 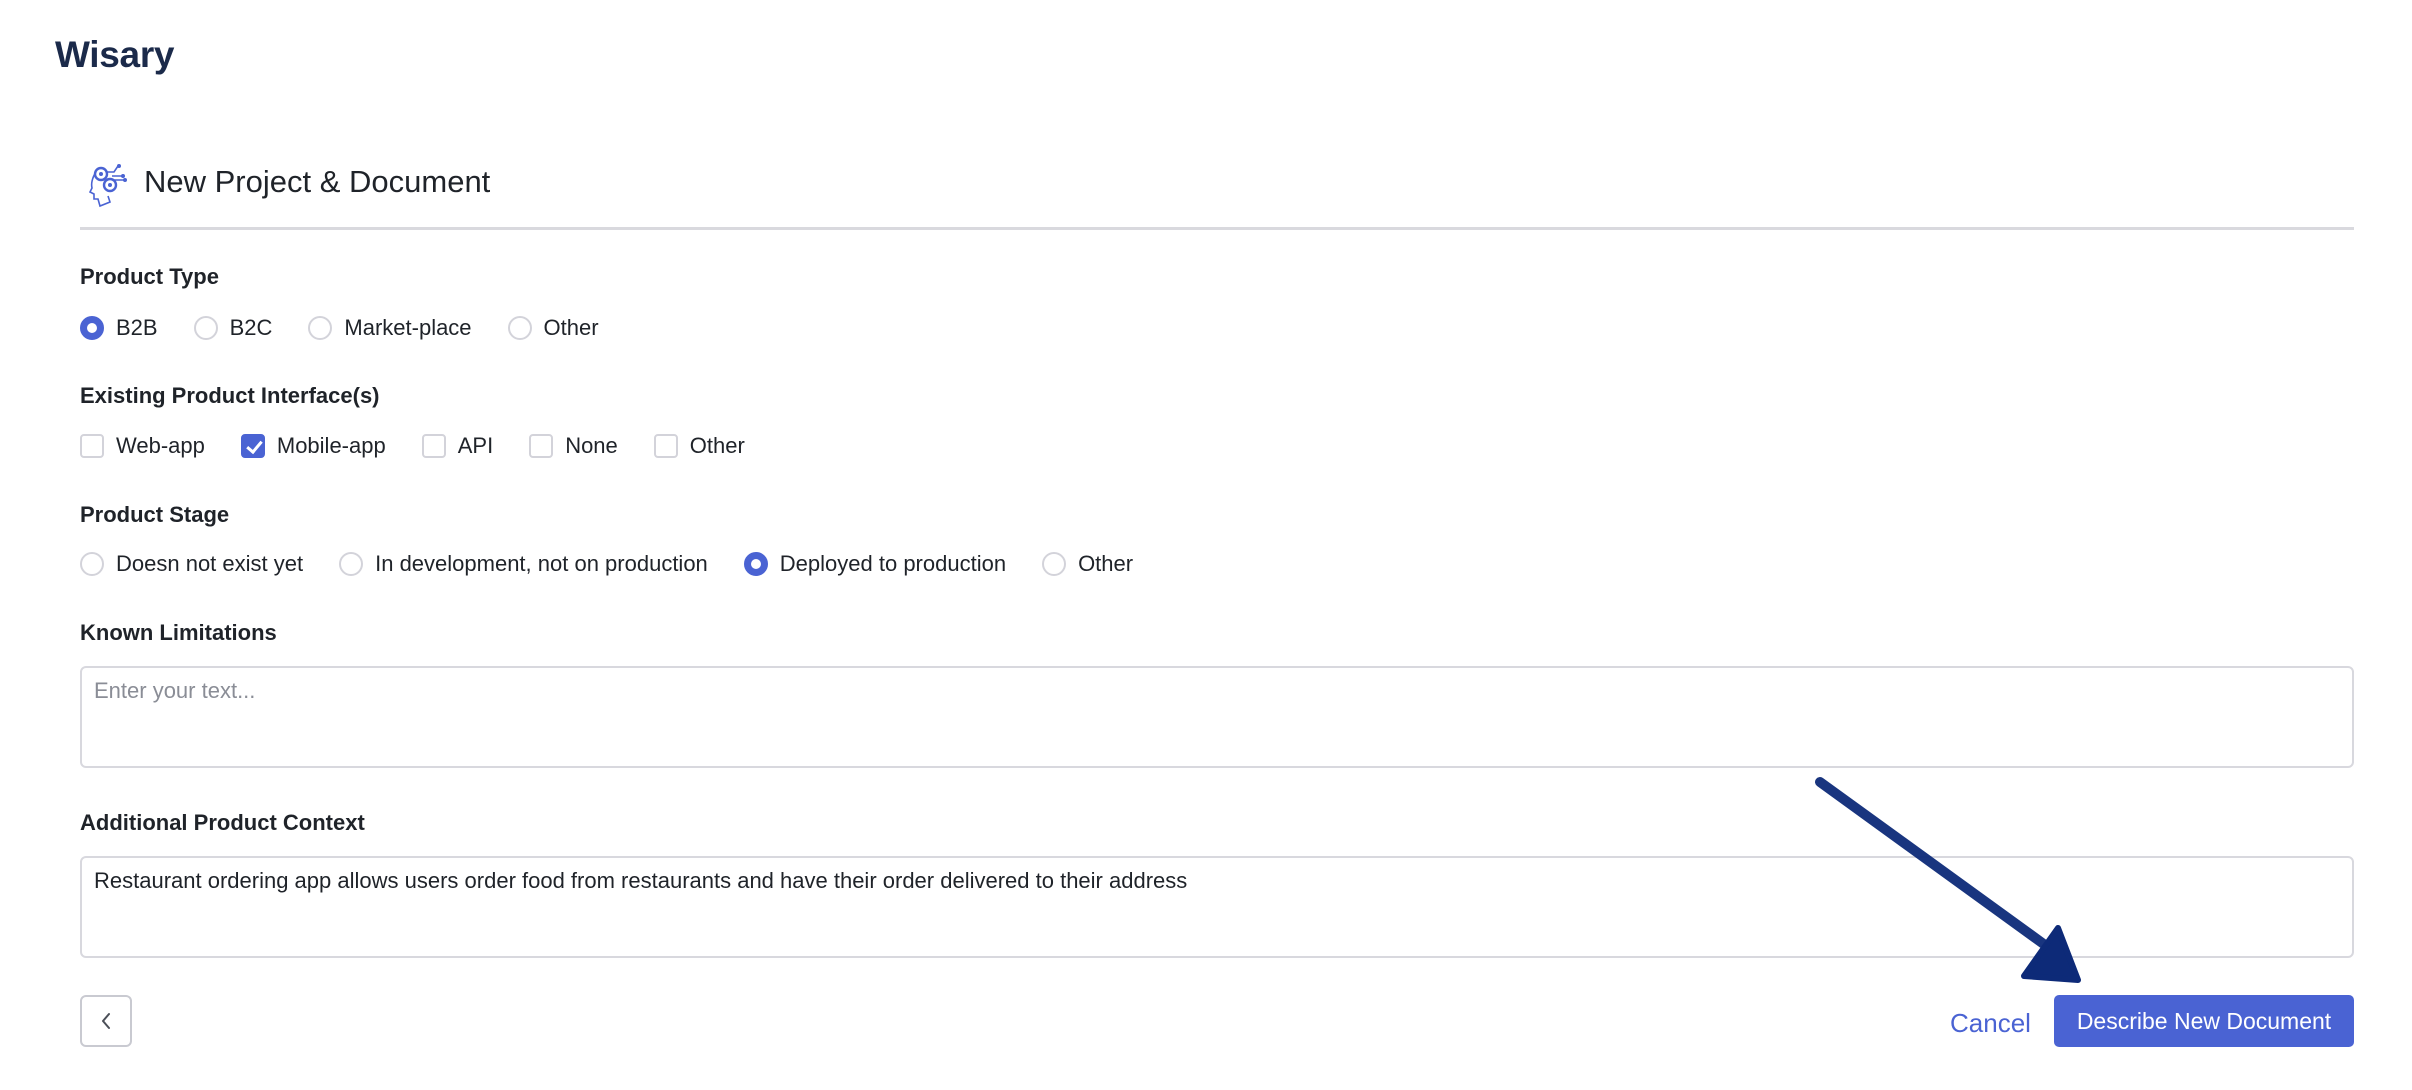 I want to click on interface-option-other: Other, so click(x=699, y=446).